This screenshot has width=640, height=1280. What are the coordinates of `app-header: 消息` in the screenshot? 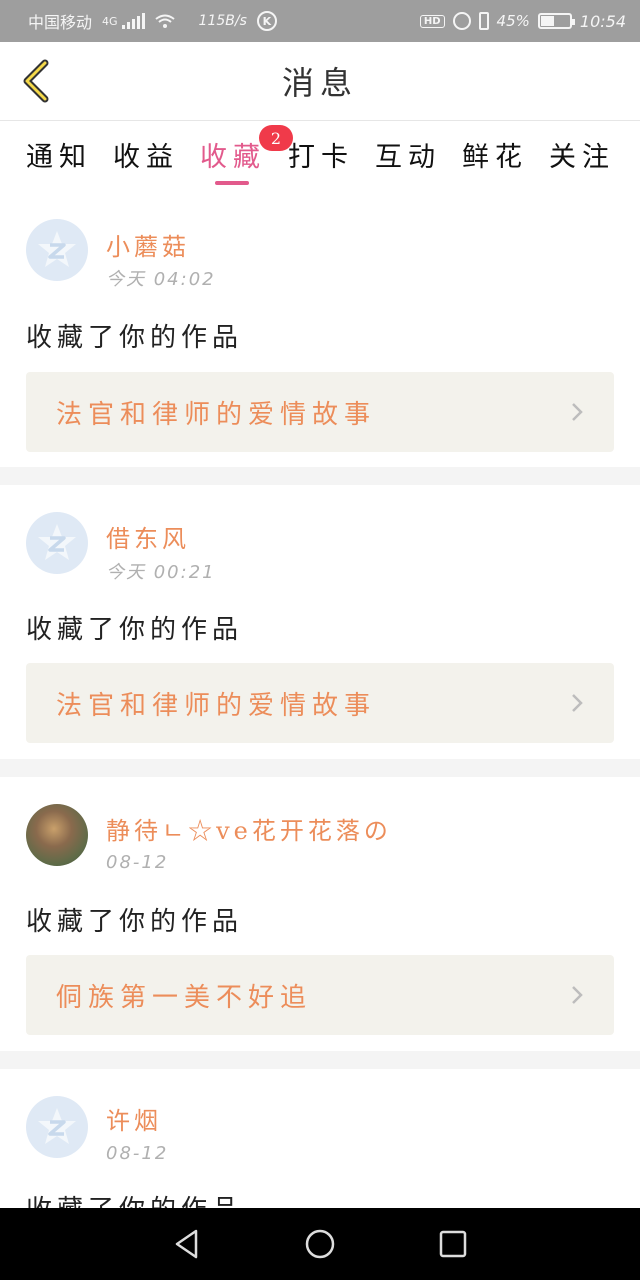 It's located at (320, 81).